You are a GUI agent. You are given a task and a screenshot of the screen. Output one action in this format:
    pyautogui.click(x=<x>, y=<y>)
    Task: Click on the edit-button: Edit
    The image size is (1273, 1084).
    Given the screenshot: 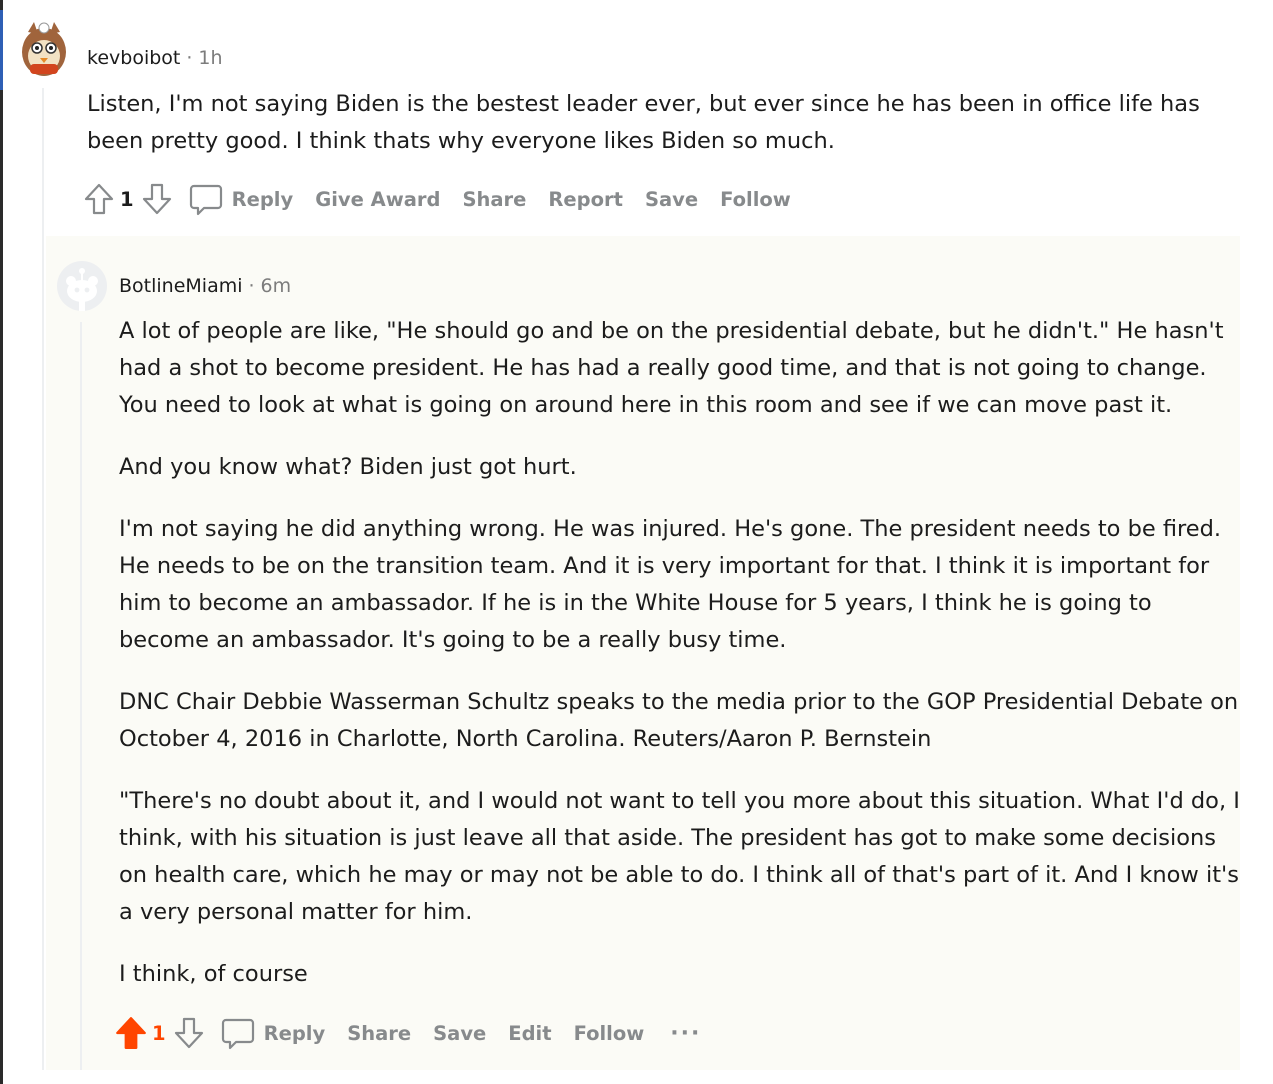 What is the action you would take?
    pyautogui.click(x=529, y=1033)
    